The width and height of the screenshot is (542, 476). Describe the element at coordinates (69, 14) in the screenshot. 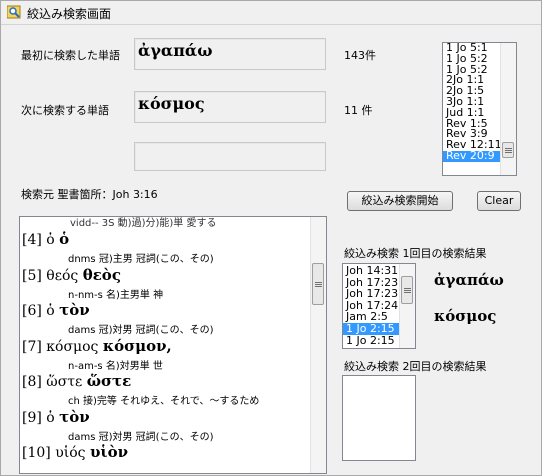

I see `window-title: 絞込み検索画面` at that location.